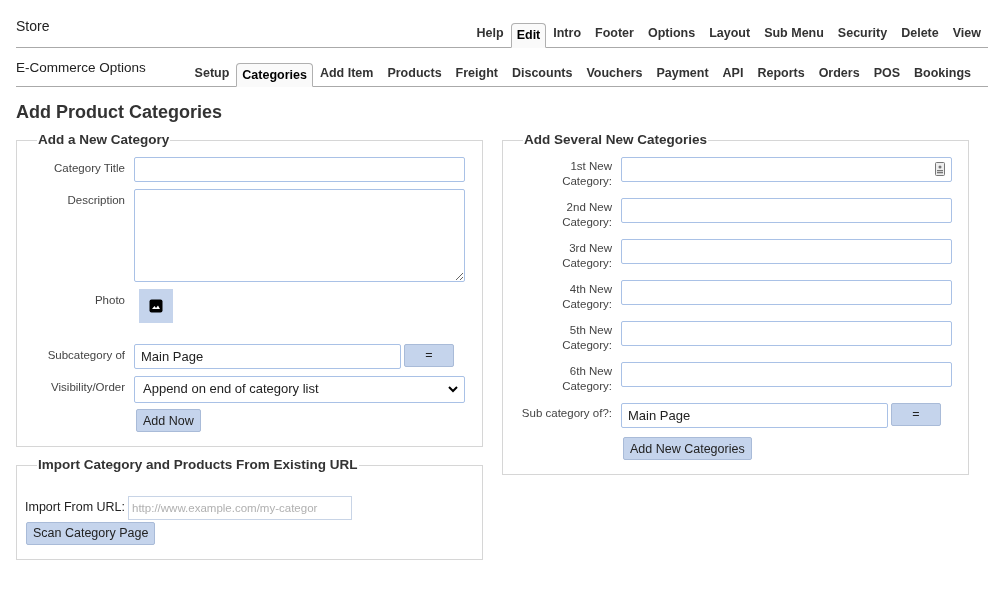  Describe the element at coordinates (87, 387) in the screenshot. I see `field-label: Visibility/Order` at that location.